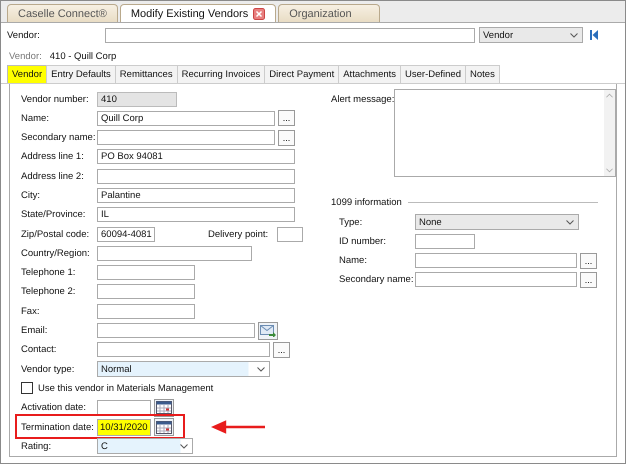 This screenshot has width=626, height=464. Describe the element at coordinates (48, 292) in the screenshot. I see `field-label: Telephone 2:` at that location.